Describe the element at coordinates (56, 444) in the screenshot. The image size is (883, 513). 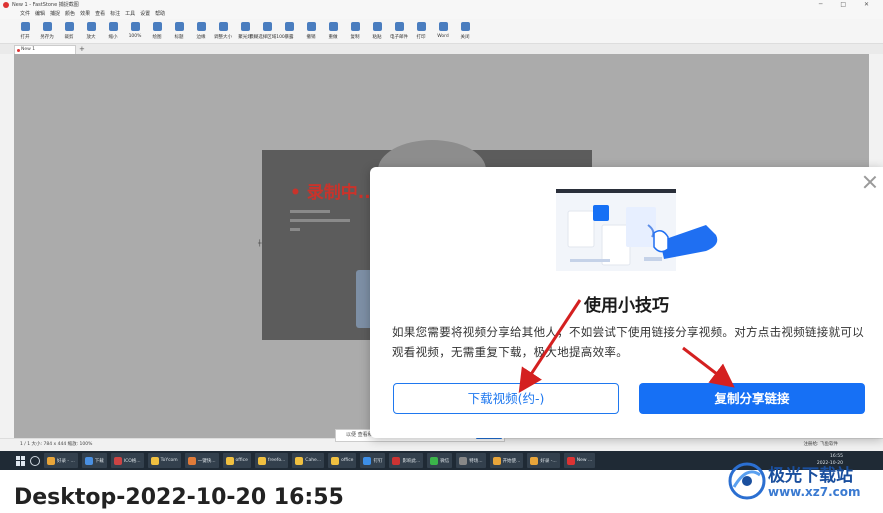
I see `status-info: 1 / 1 大小: 784 x 444 缩放: 100%` at that location.